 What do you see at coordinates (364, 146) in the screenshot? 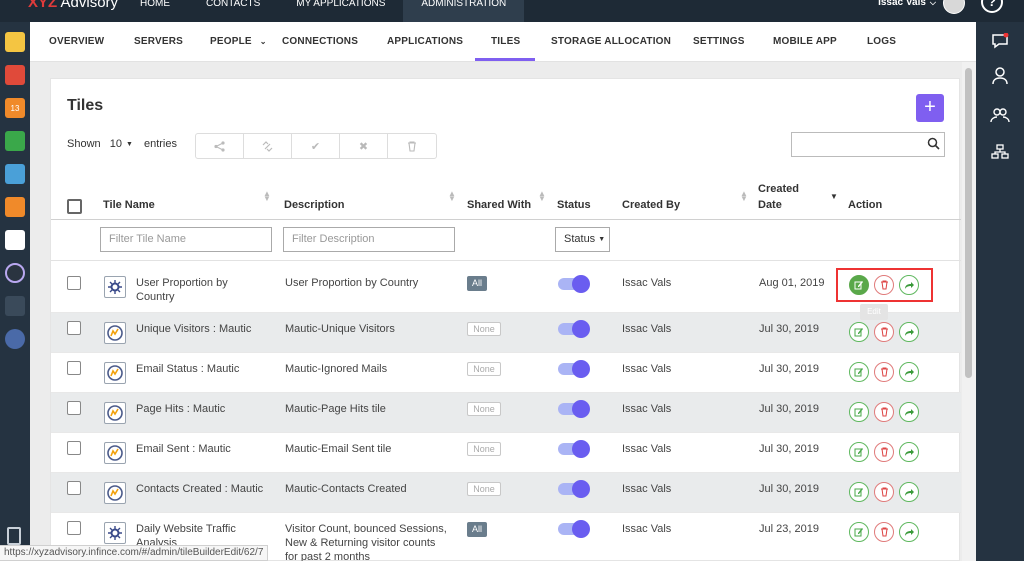
I see `close-icon: ✖` at bounding box center [364, 146].